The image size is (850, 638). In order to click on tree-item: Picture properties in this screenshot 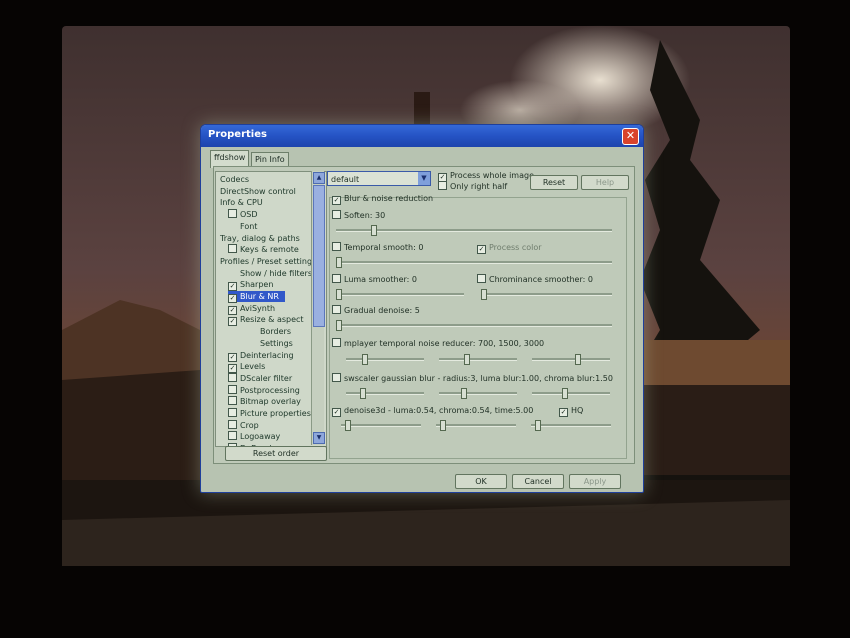, I will do `click(269, 413)`.